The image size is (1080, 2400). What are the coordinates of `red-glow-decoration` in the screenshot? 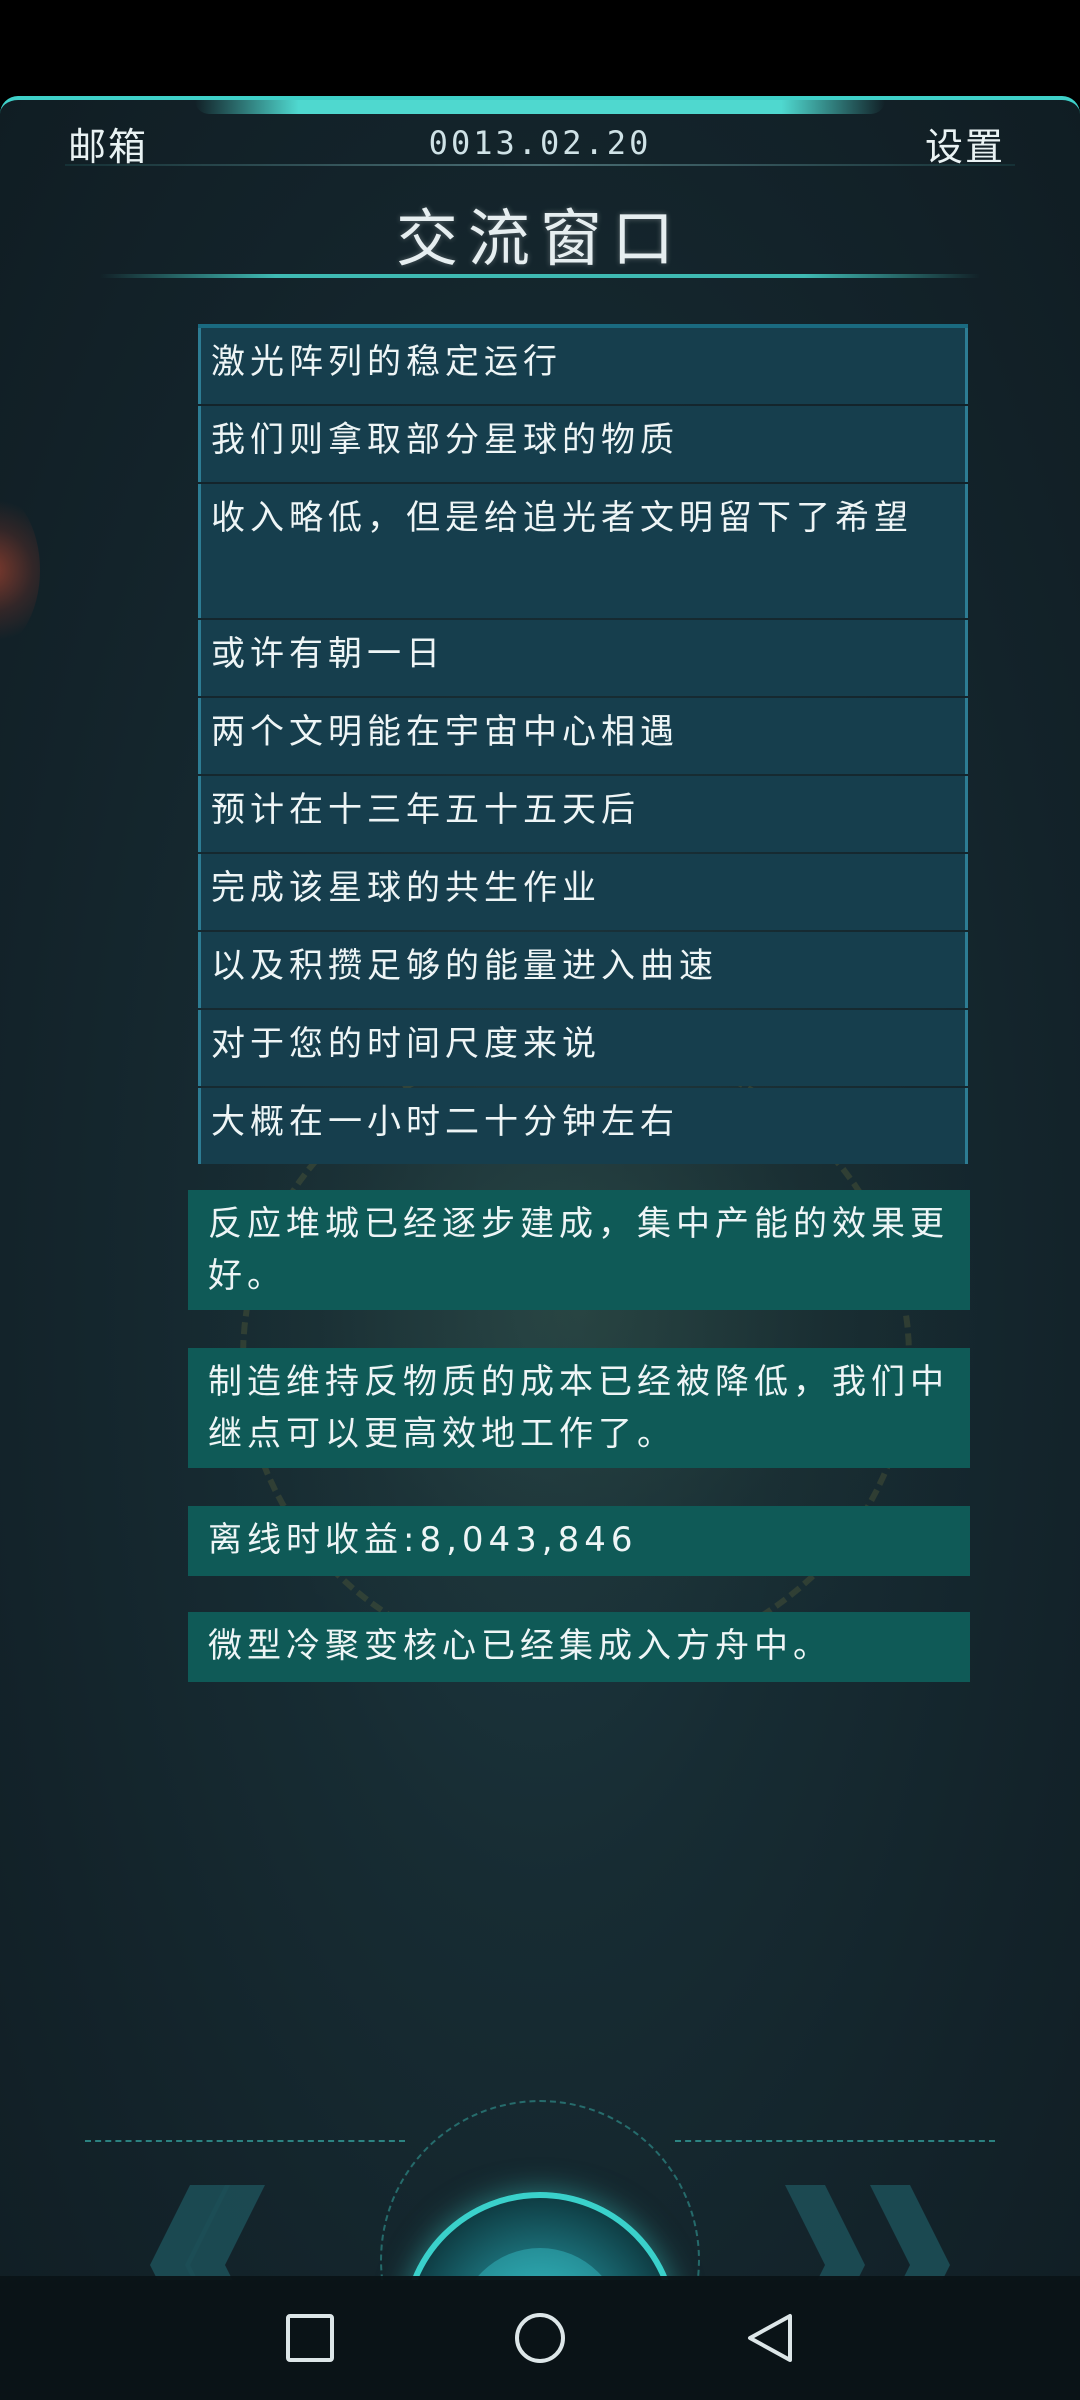 It's located at (20, 570).